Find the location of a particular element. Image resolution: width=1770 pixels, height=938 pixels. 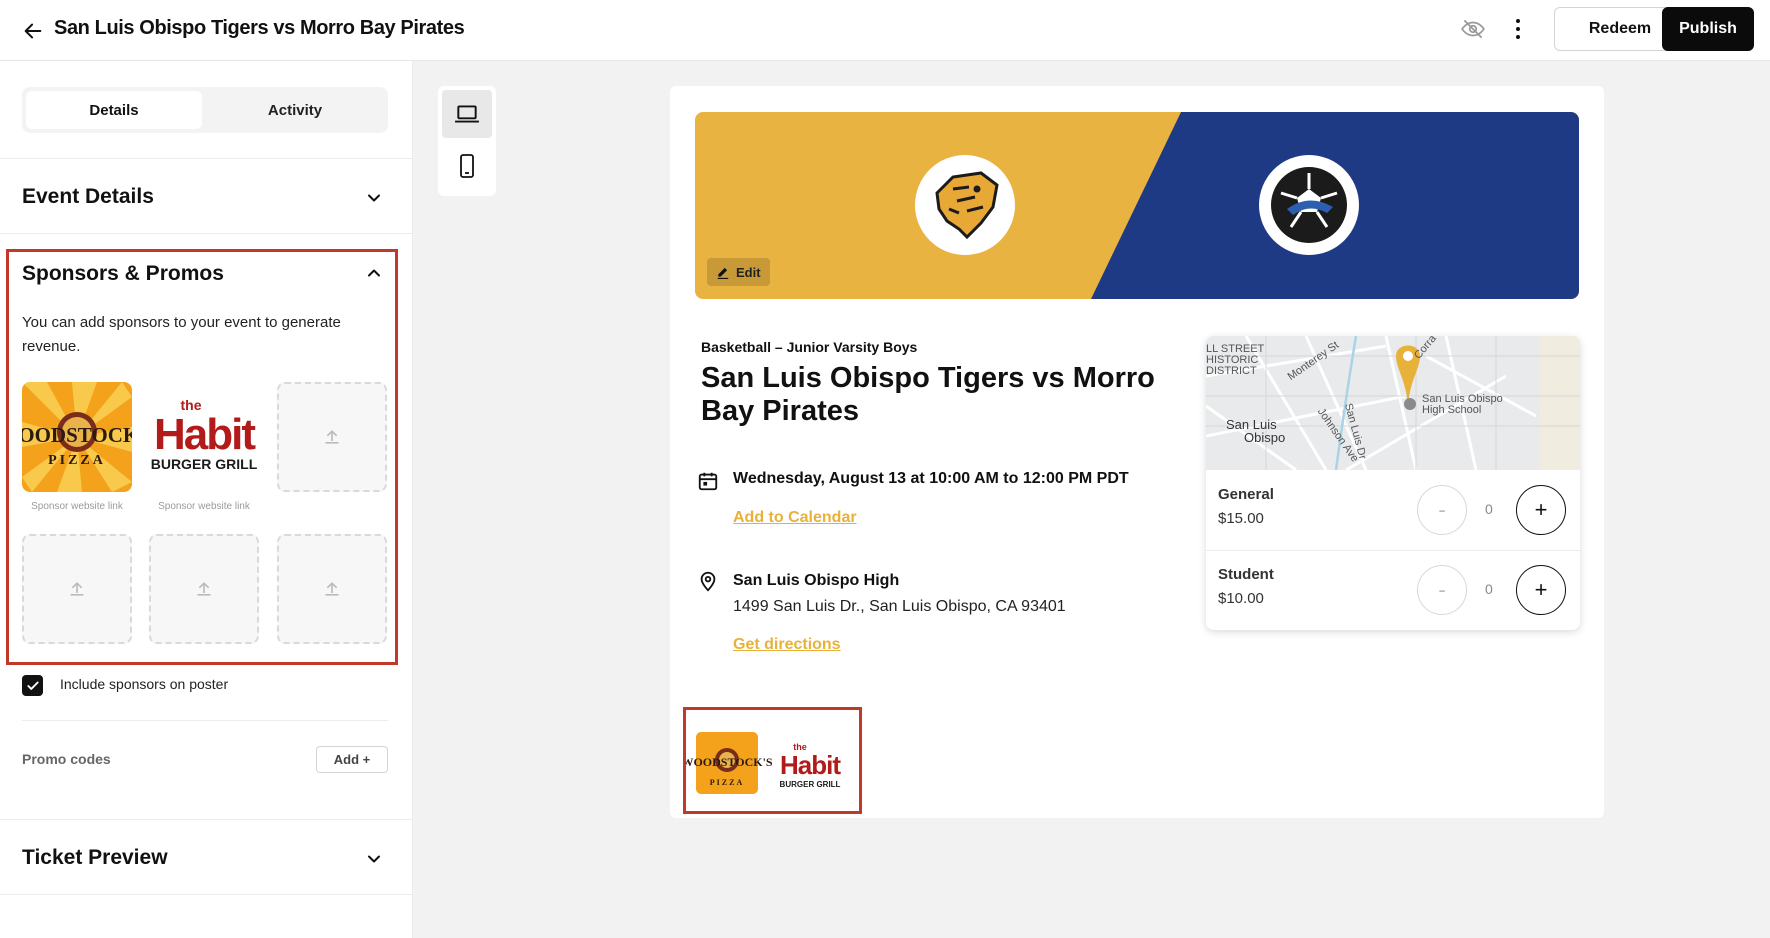

sponsor-name: WOODSTOCK'S is located at coordinates (77, 435).